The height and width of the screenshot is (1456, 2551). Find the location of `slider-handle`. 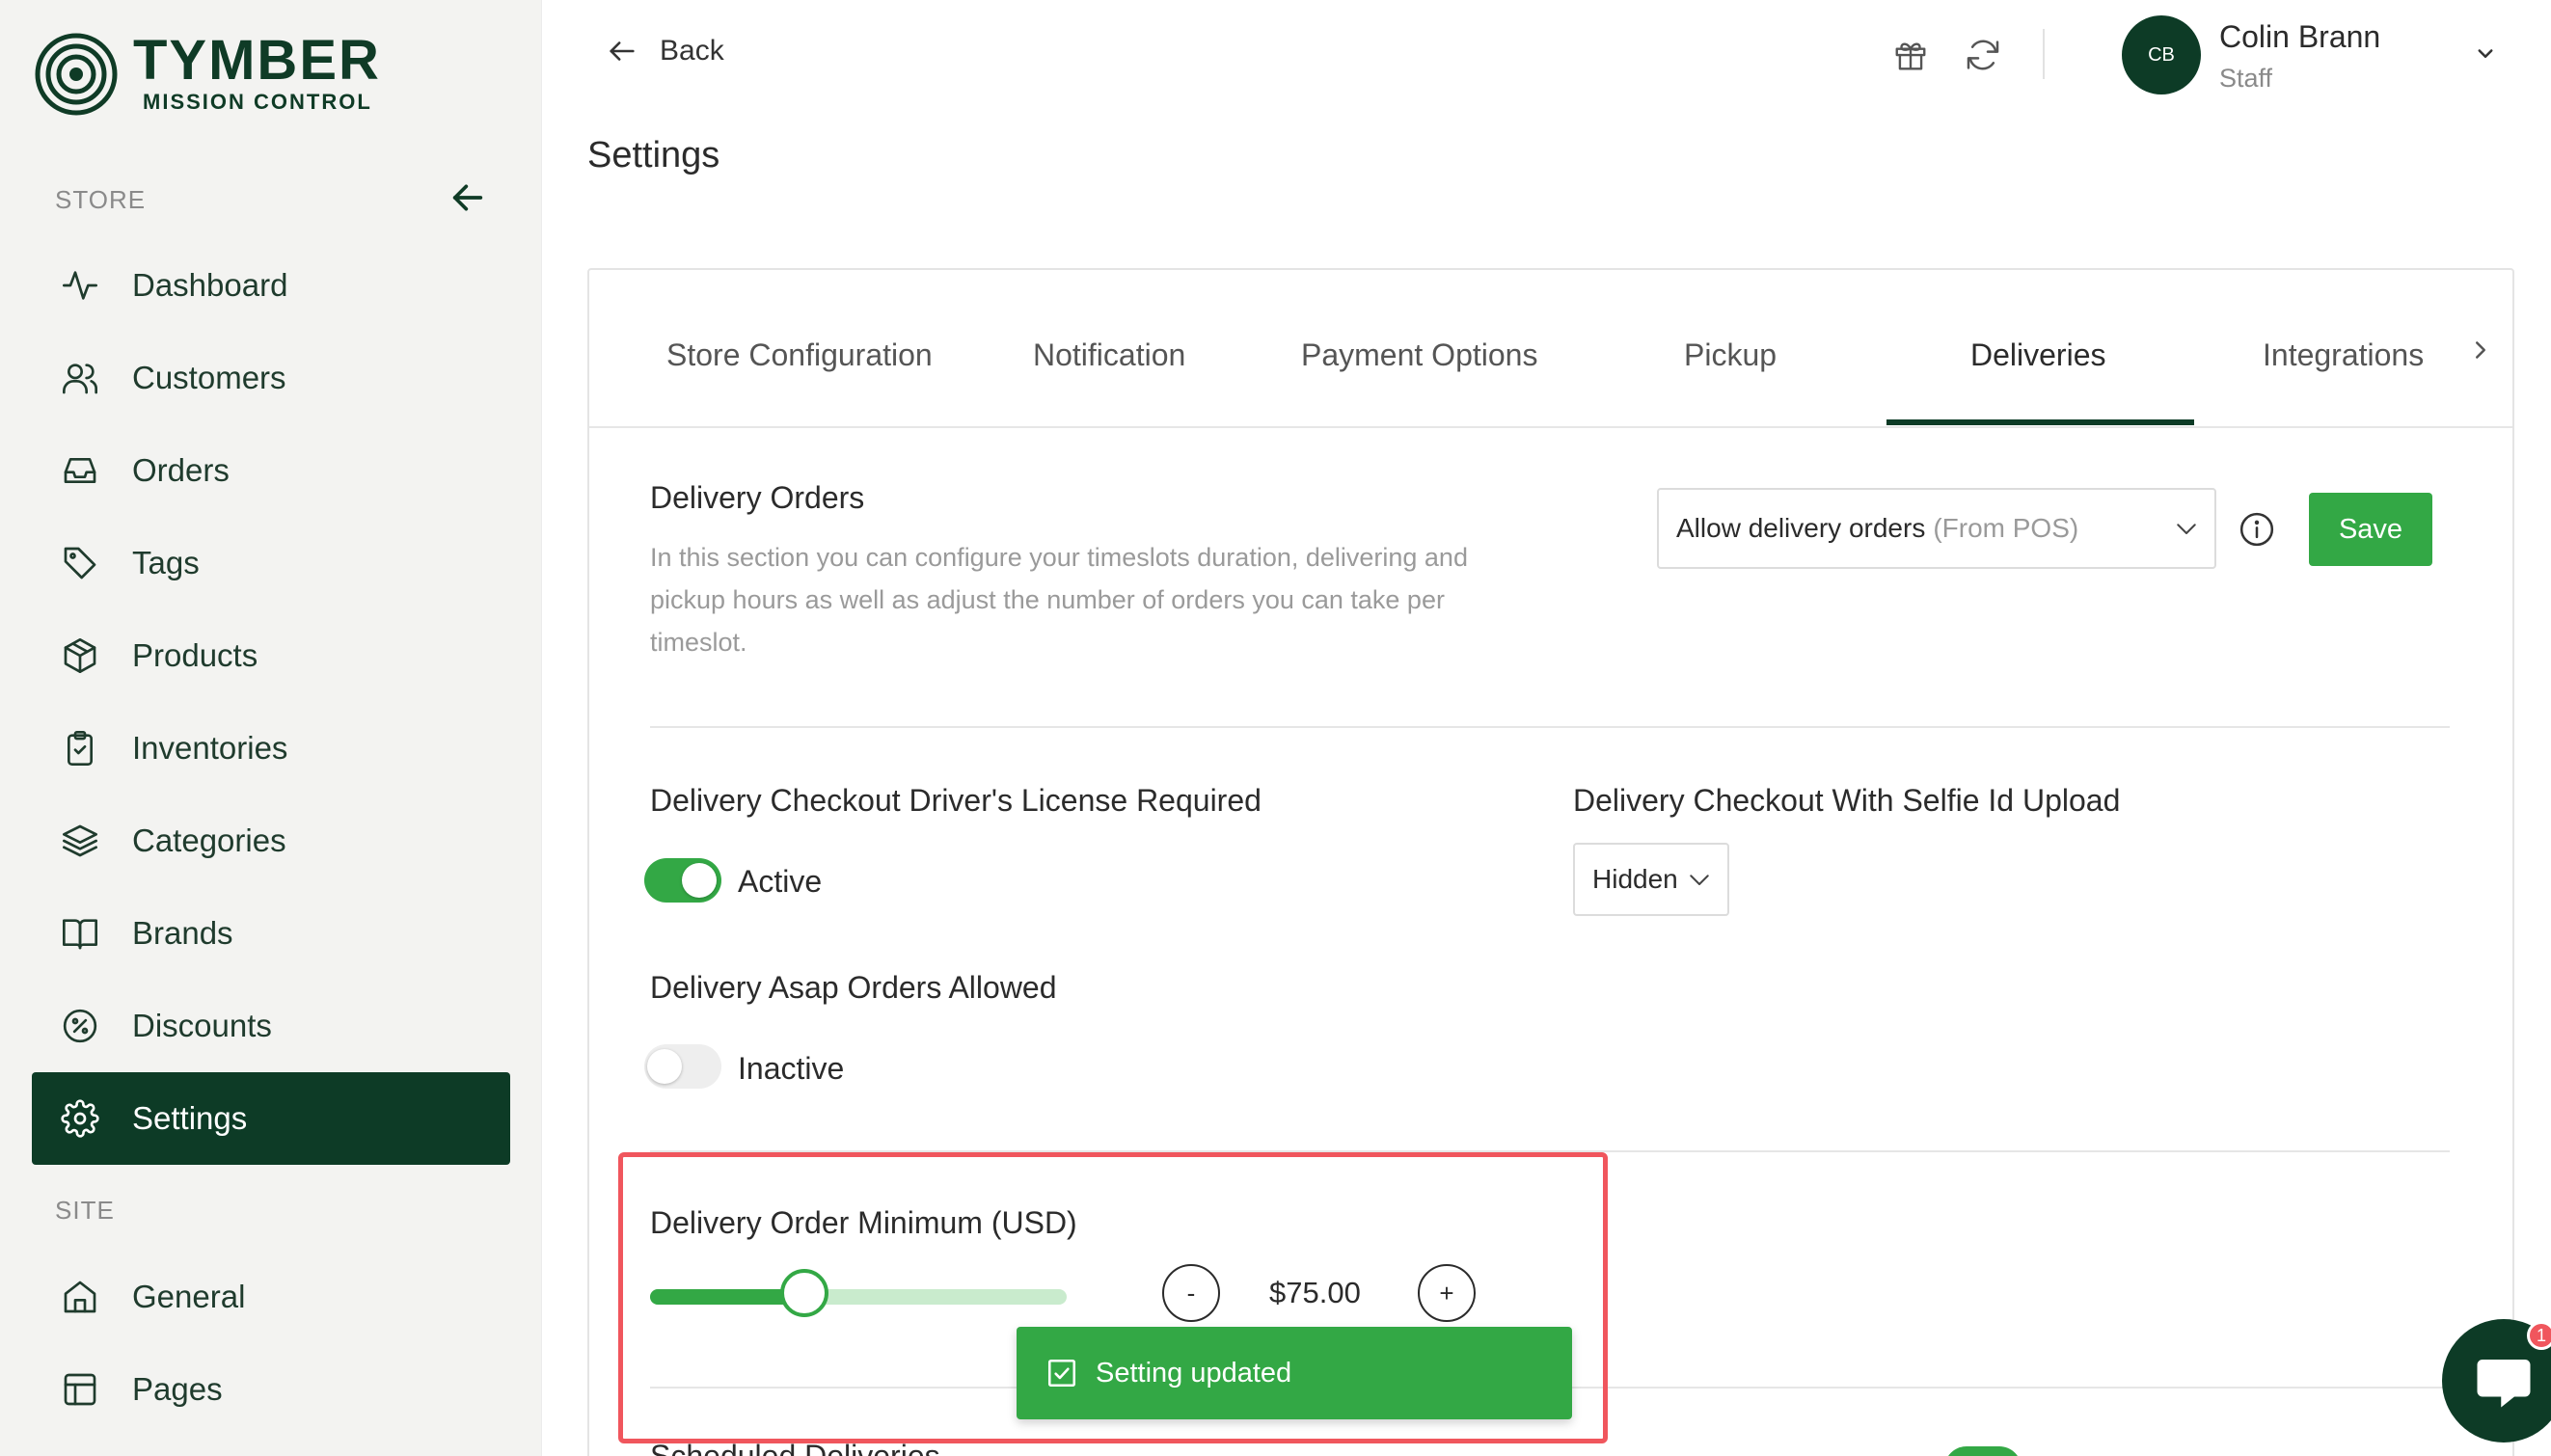

slider-handle is located at coordinates (803, 1293).